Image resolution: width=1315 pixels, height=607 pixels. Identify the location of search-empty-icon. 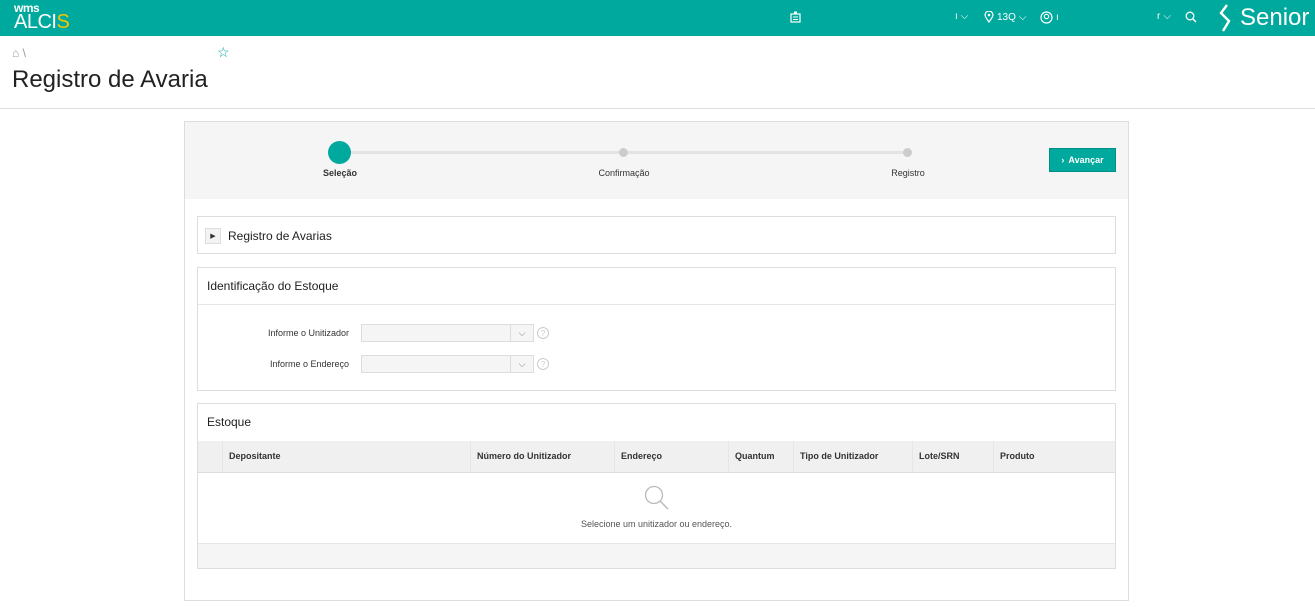
(656, 497).